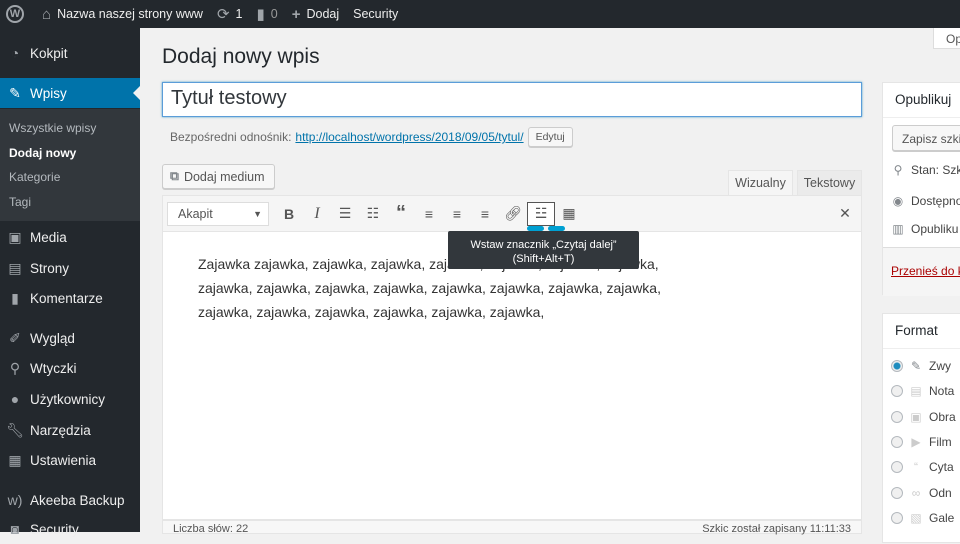  I want to click on label: Gale, so click(942, 518).